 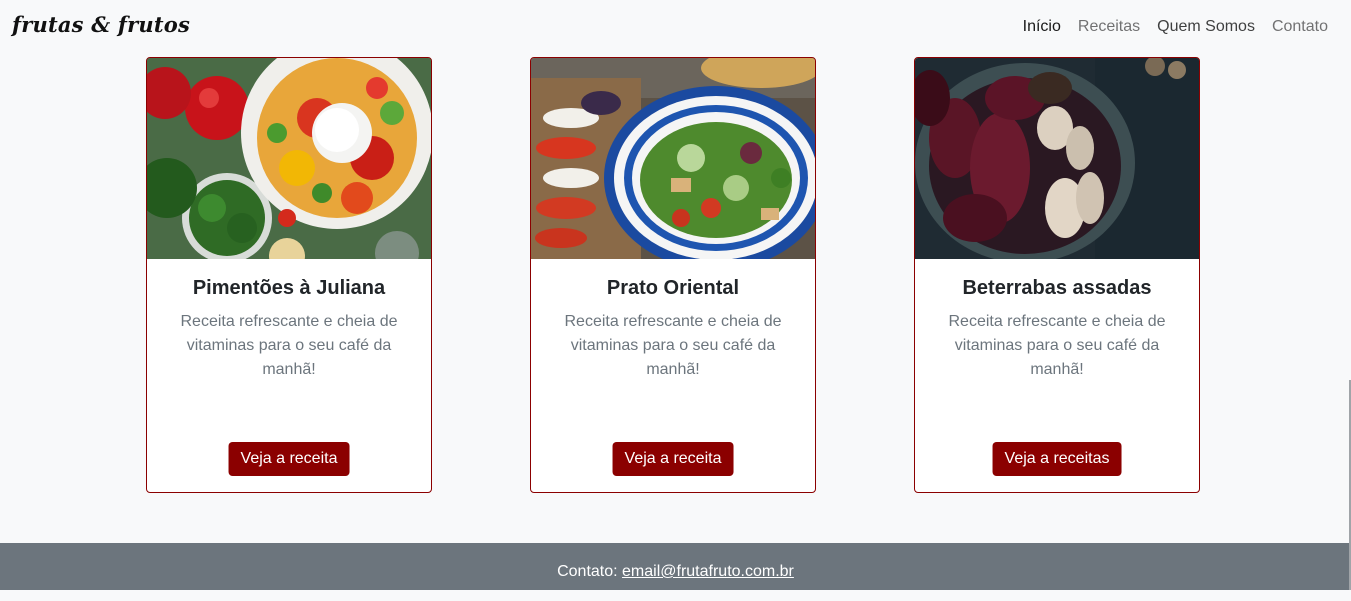 I want to click on footer: Contato: email@frutafruto.com.br, so click(x=675, y=566).